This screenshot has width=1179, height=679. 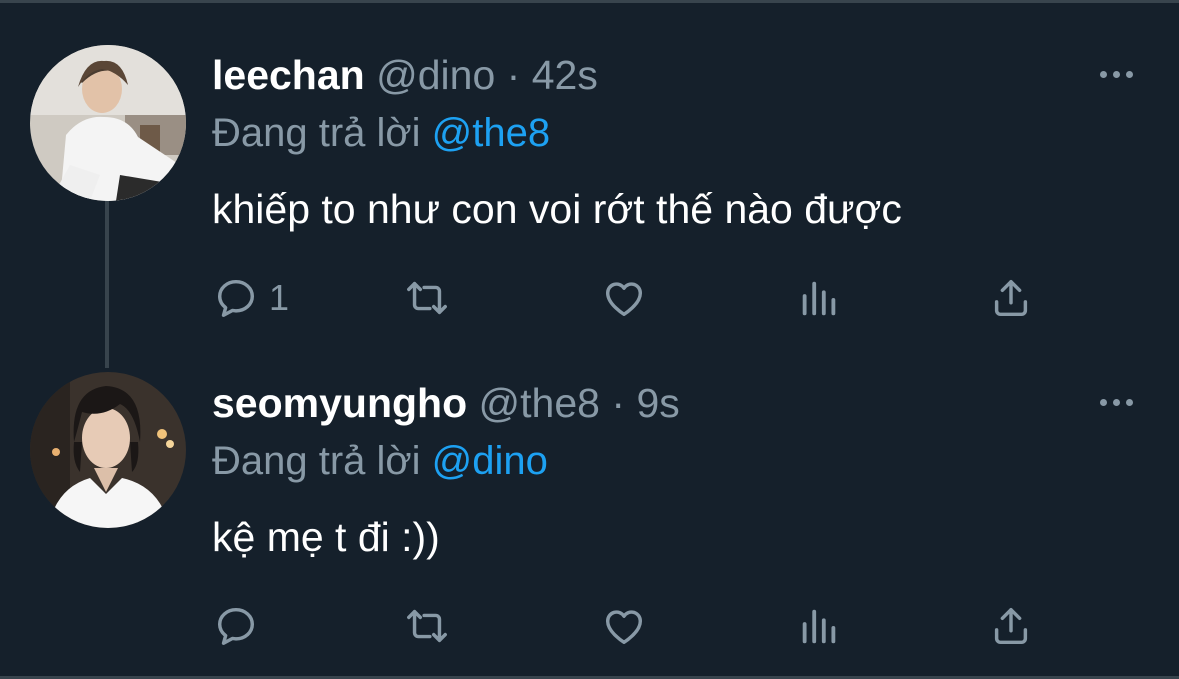 What do you see at coordinates (326, 537) in the screenshot?
I see `tweet-text: kệ mẹ t đi :))` at bounding box center [326, 537].